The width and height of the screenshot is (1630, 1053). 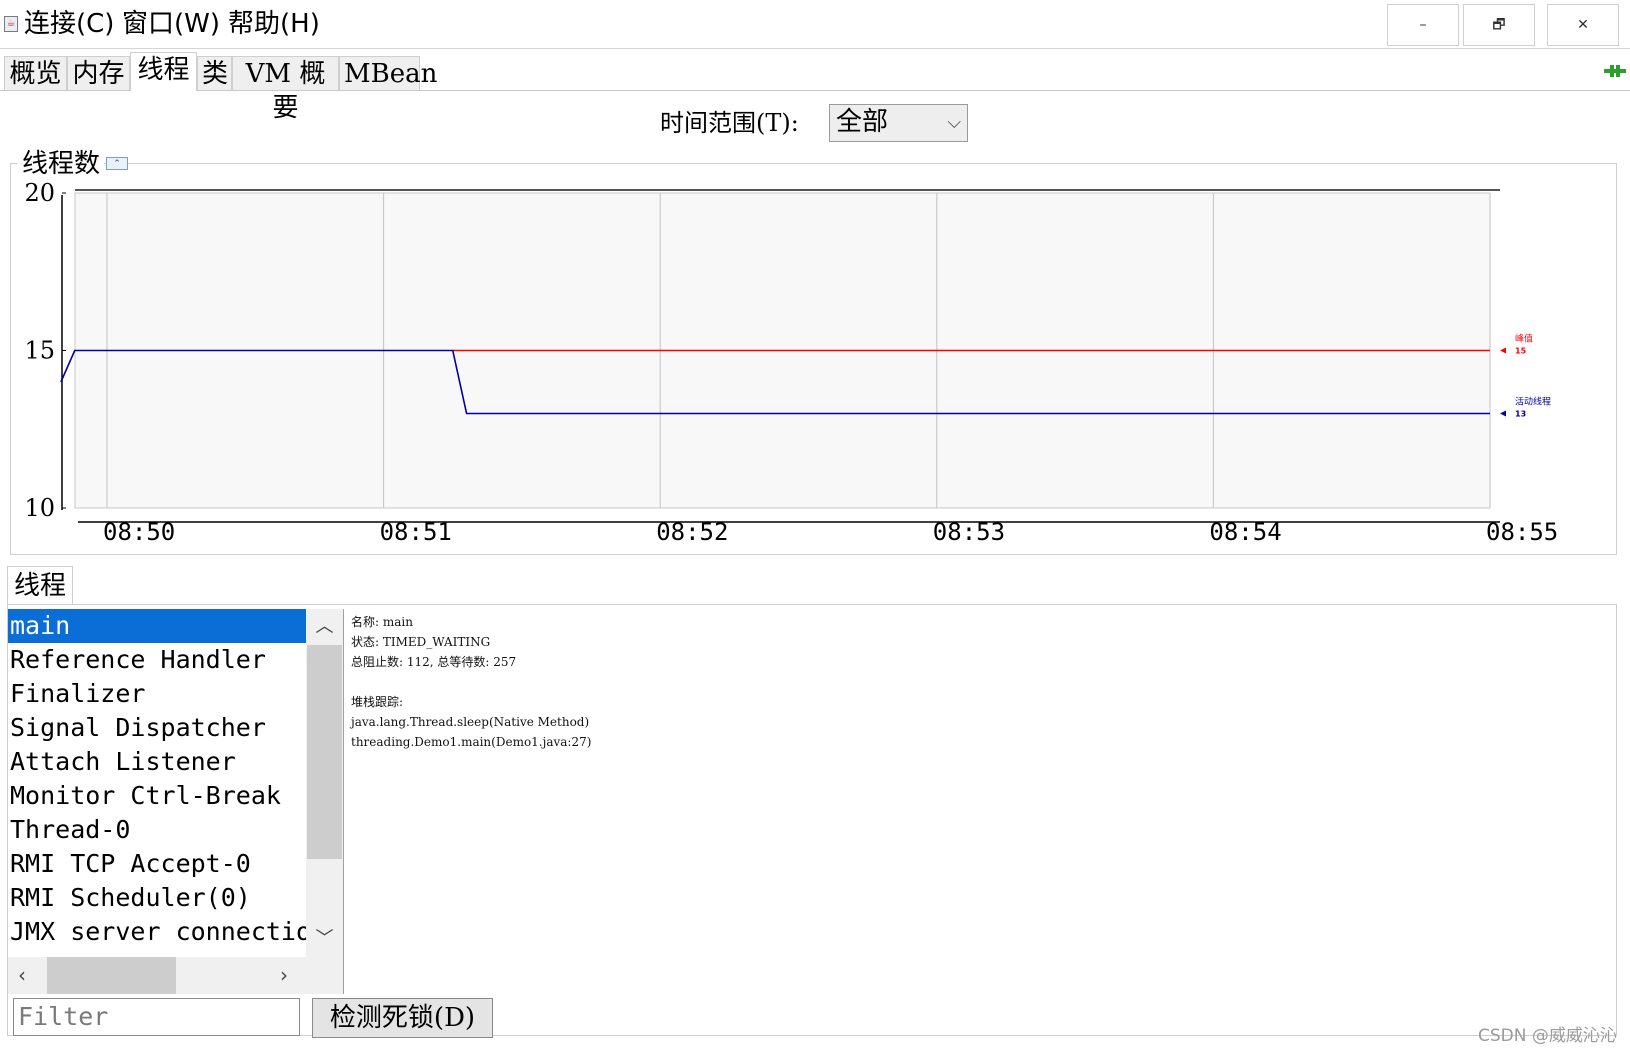 What do you see at coordinates (969, 532) in the screenshot?
I see `x-tick-label: 08:53` at bounding box center [969, 532].